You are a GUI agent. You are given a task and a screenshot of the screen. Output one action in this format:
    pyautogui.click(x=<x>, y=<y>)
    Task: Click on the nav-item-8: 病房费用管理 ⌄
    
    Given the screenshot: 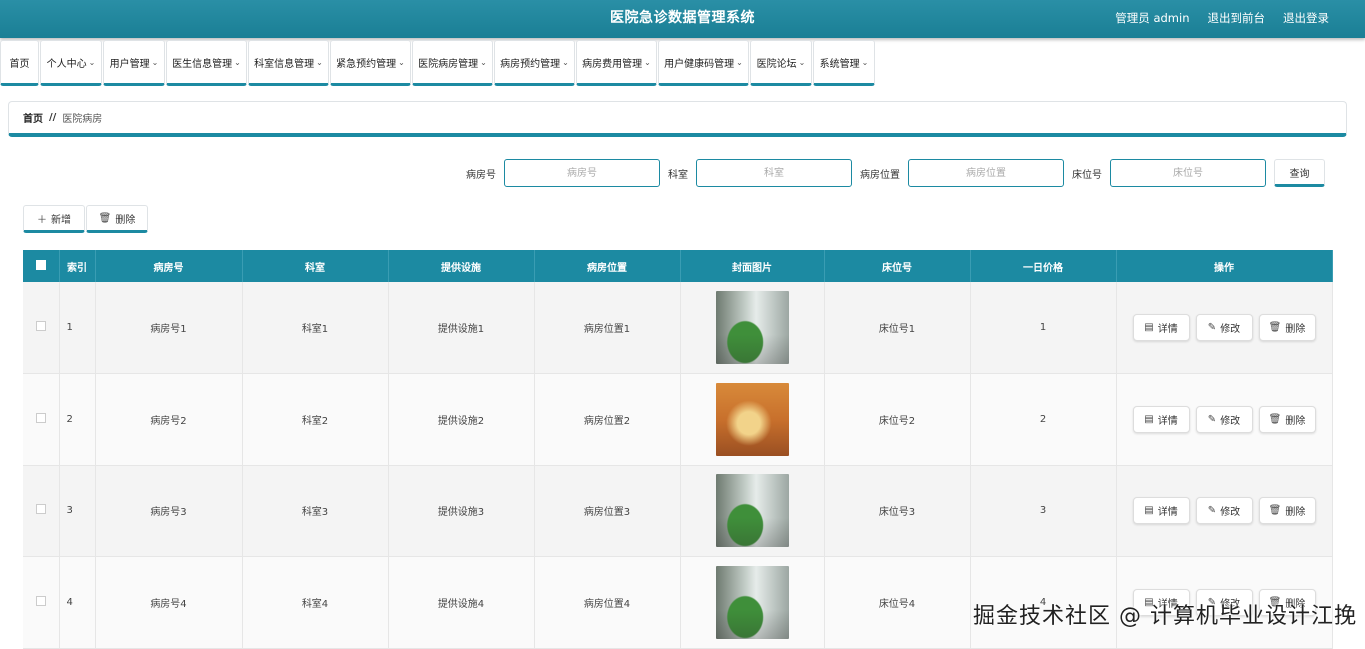 What is the action you would take?
    pyautogui.click(x=616, y=63)
    